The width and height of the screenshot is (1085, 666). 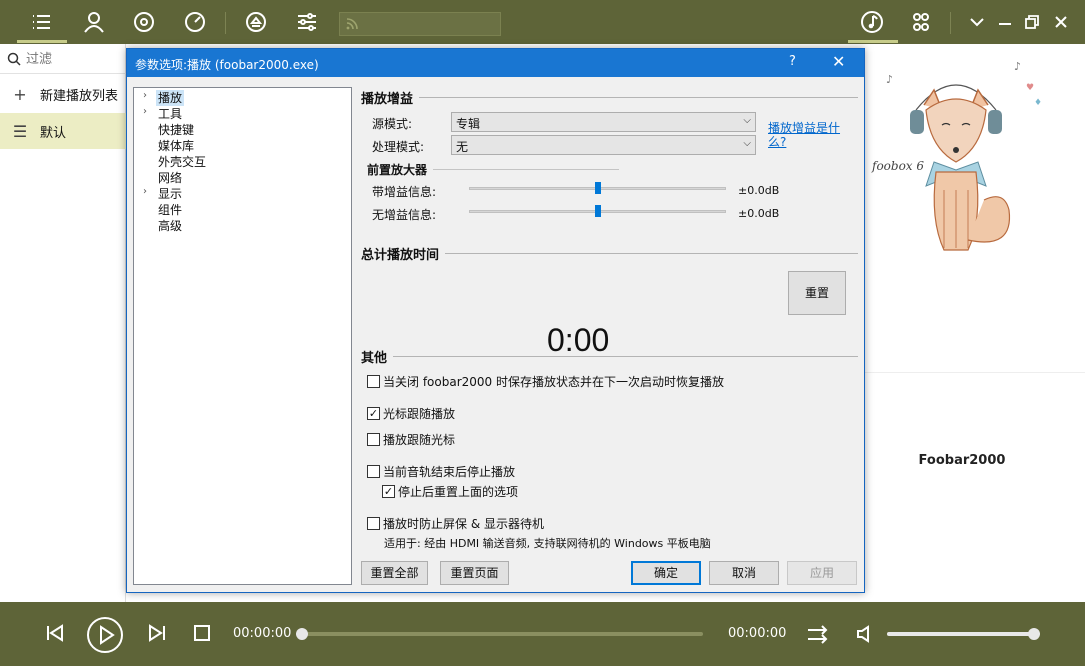 I want to click on volume-handle, so click(x=1034, y=634).